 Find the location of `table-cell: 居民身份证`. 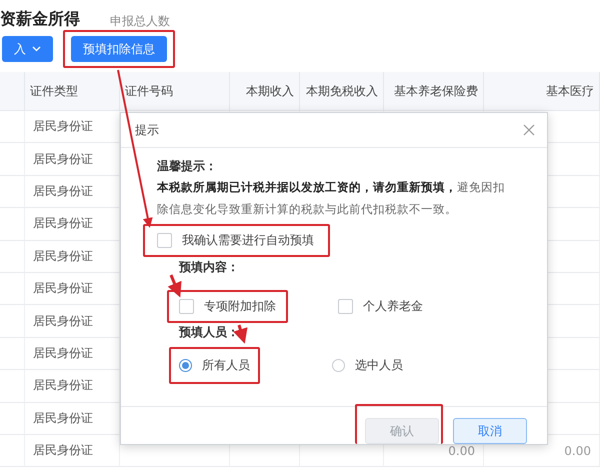

table-cell: 居民身份证 is located at coordinates (72, 451).